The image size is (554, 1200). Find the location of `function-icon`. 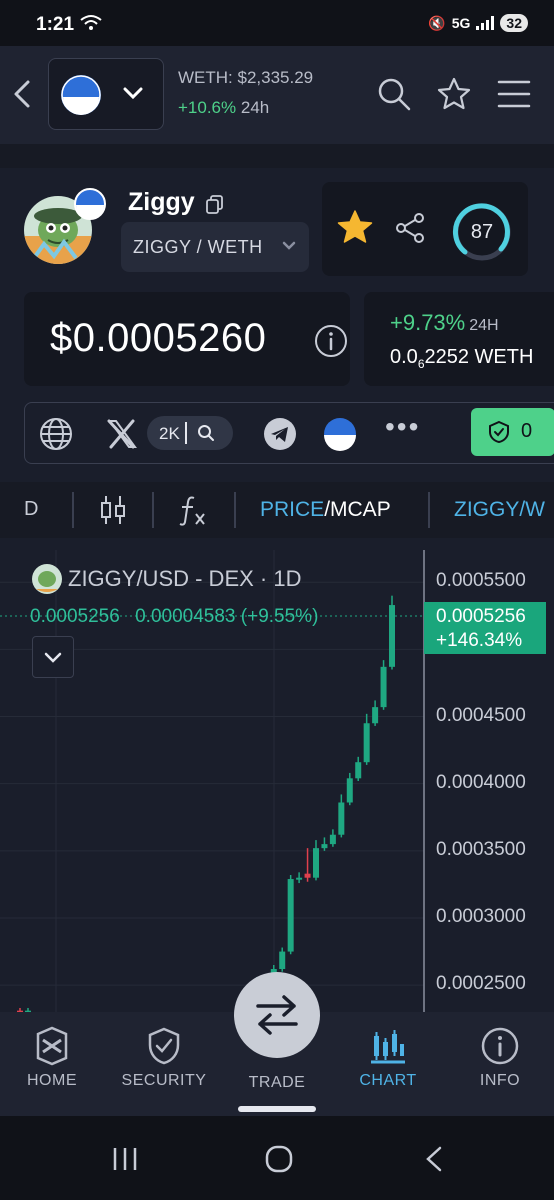

function-icon is located at coordinates (193, 511).